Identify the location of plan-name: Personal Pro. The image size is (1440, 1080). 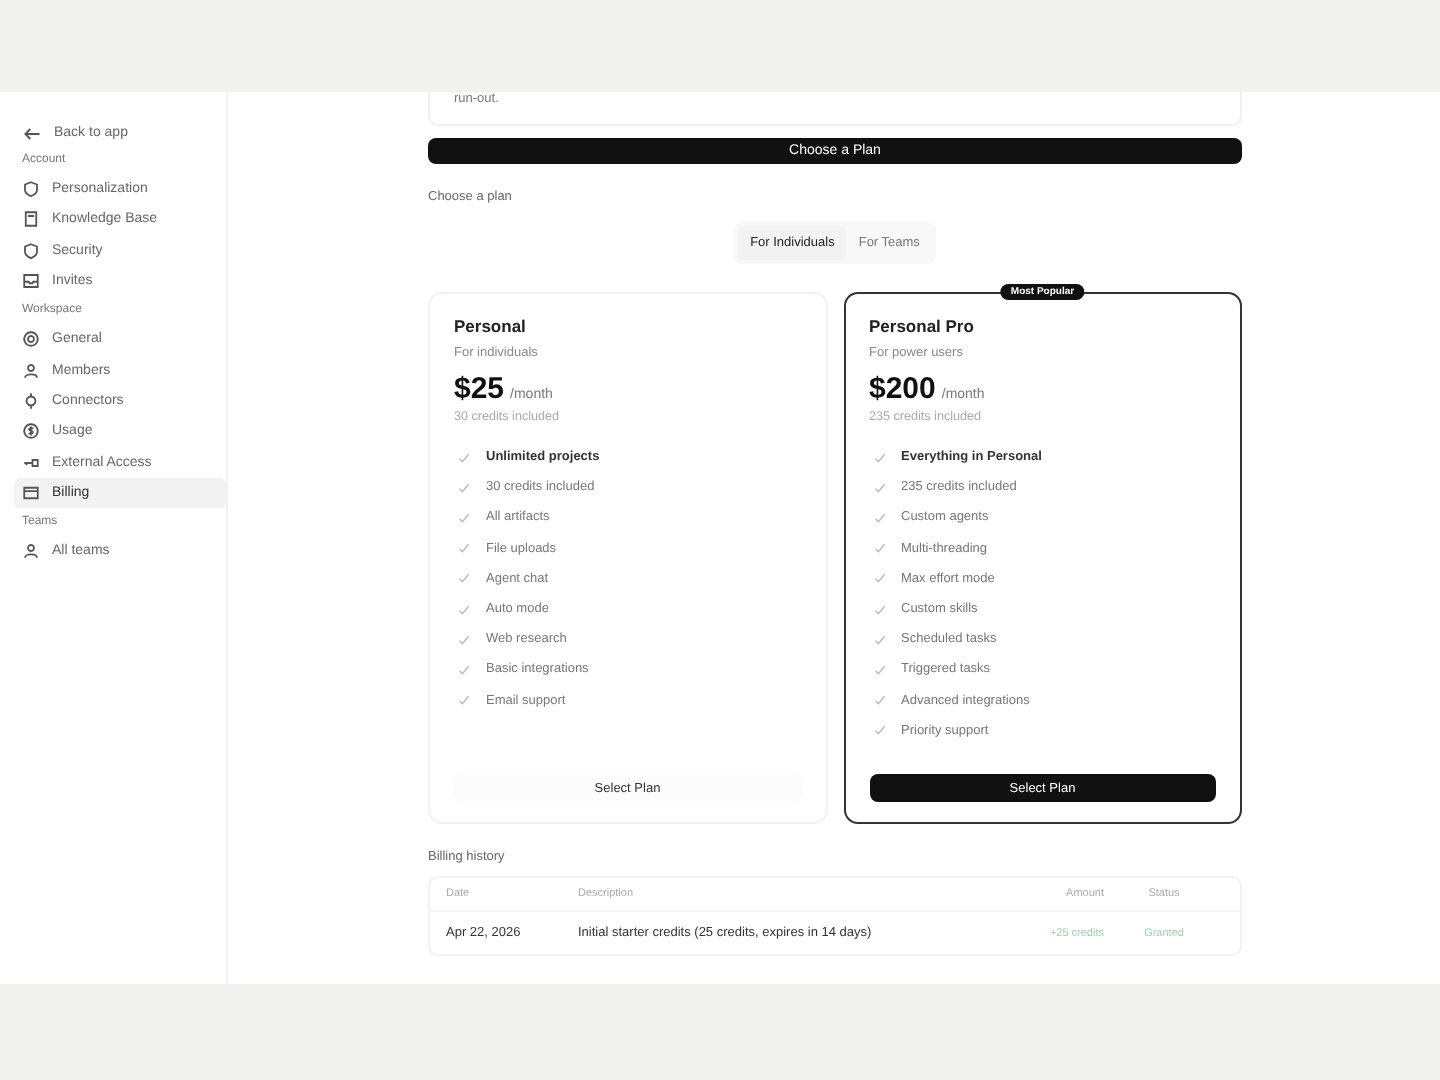
(922, 326).